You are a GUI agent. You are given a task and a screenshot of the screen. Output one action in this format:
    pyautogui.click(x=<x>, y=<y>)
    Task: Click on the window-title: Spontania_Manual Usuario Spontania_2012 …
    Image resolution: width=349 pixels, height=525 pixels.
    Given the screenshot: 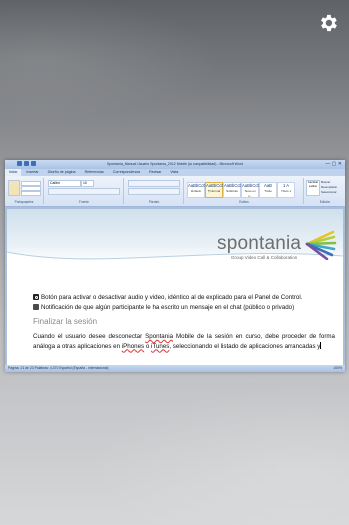 What is the action you would take?
    pyautogui.click(x=175, y=164)
    